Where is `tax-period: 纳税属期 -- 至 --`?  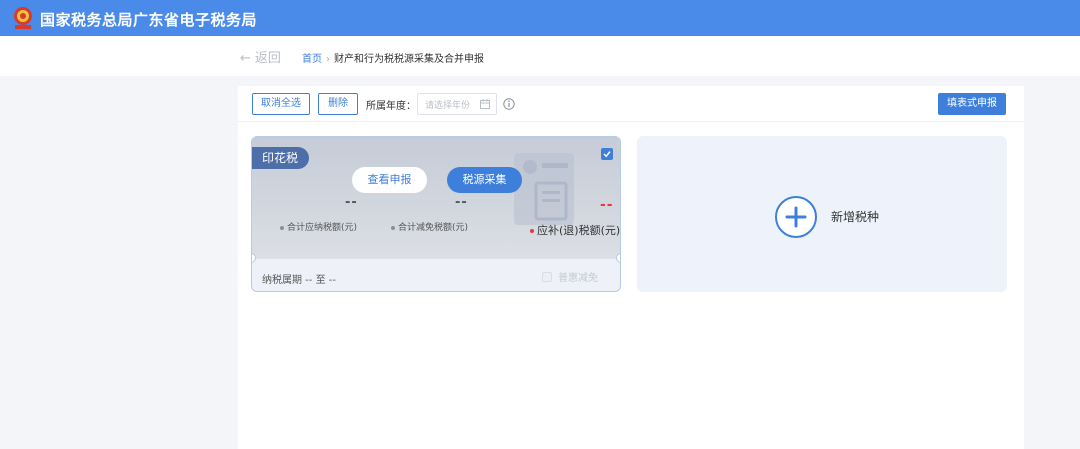
tax-period: 纳税属期 -- 至 -- is located at coordinates (299, 280).